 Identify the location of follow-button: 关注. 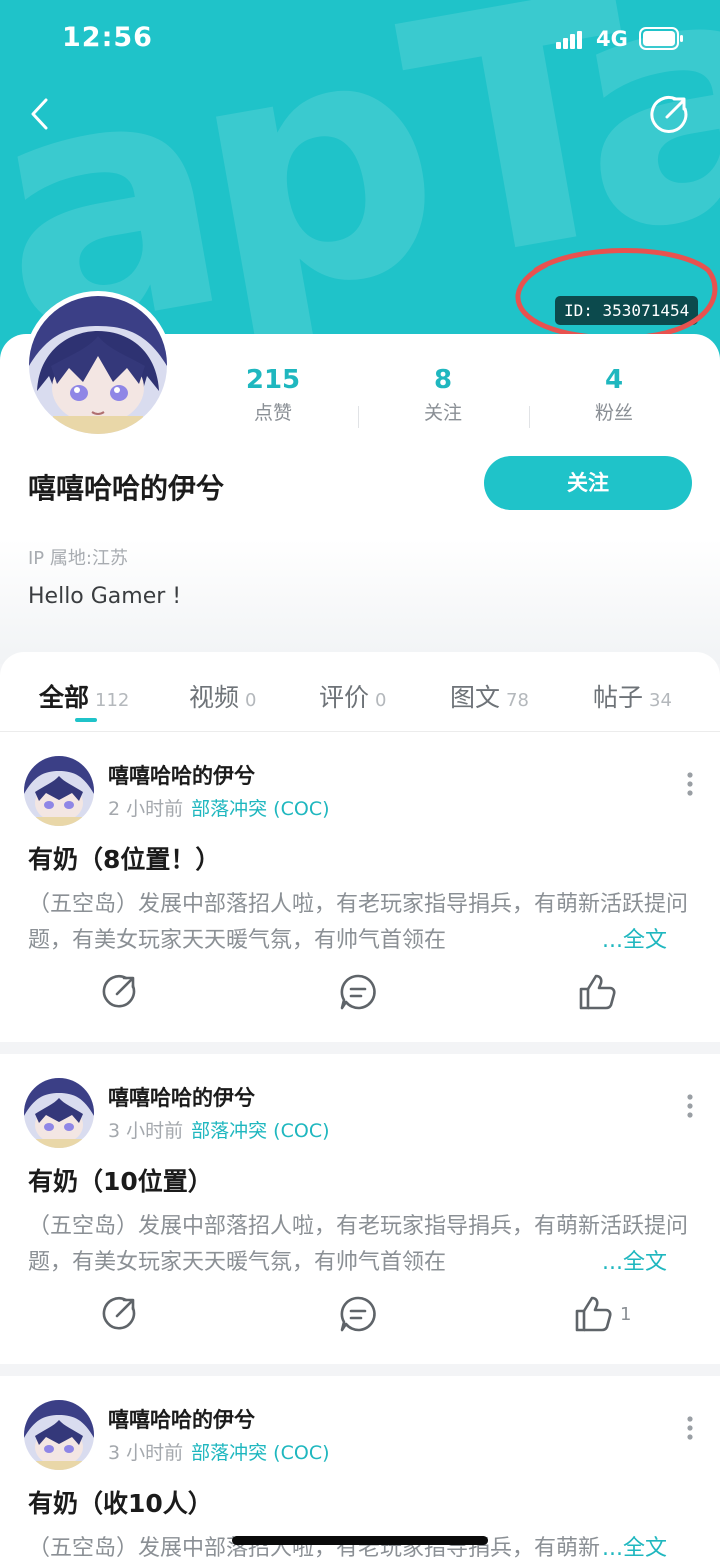
(588, 483).